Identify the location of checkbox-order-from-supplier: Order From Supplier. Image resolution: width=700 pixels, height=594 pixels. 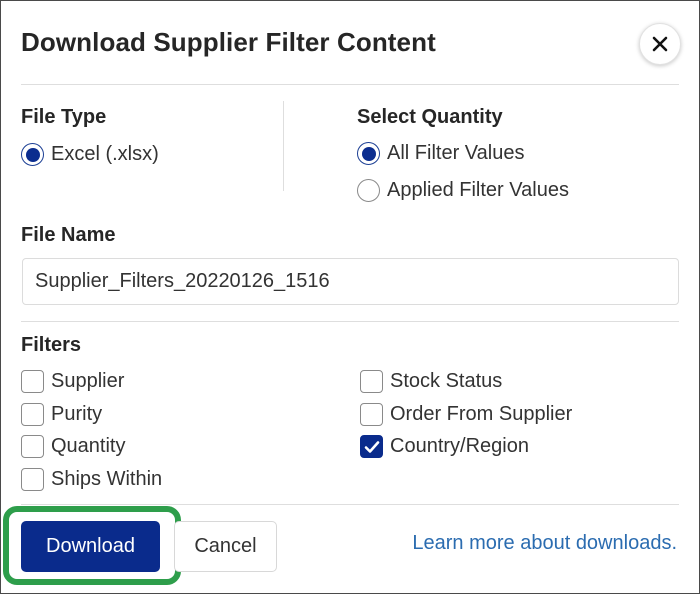
(466, 414).